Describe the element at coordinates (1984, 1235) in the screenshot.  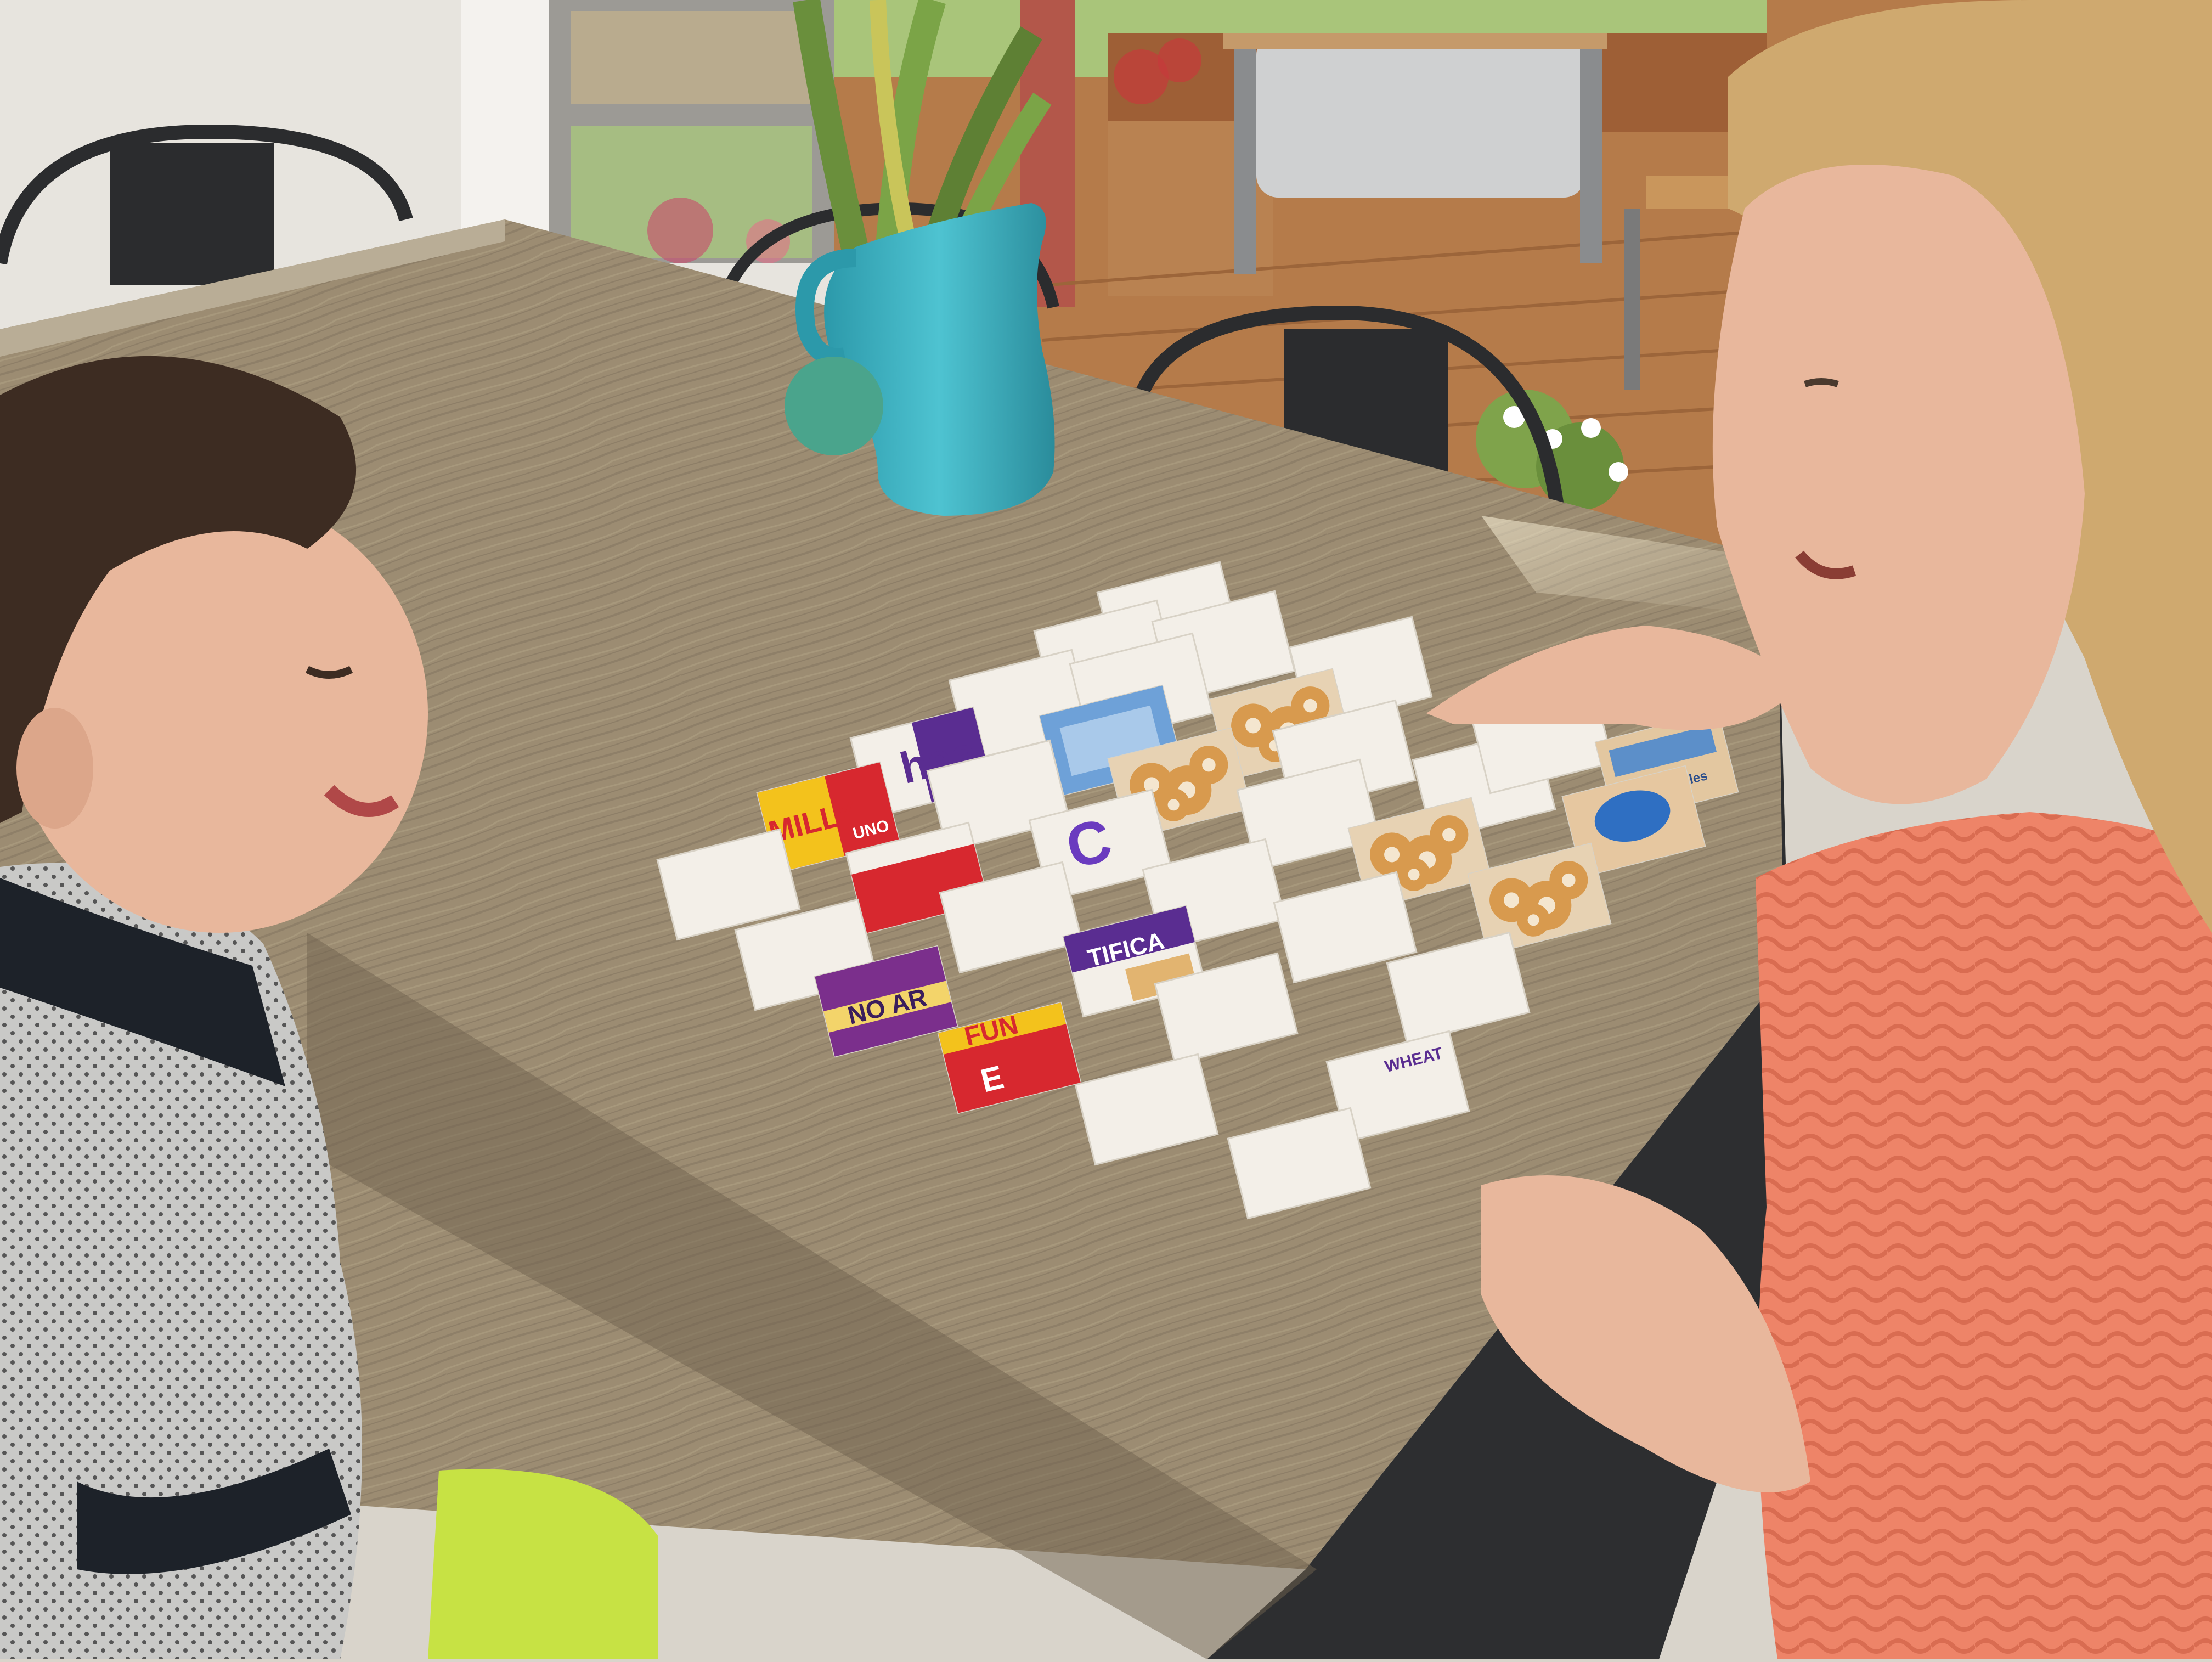
I see `woman-sweater` at that location.